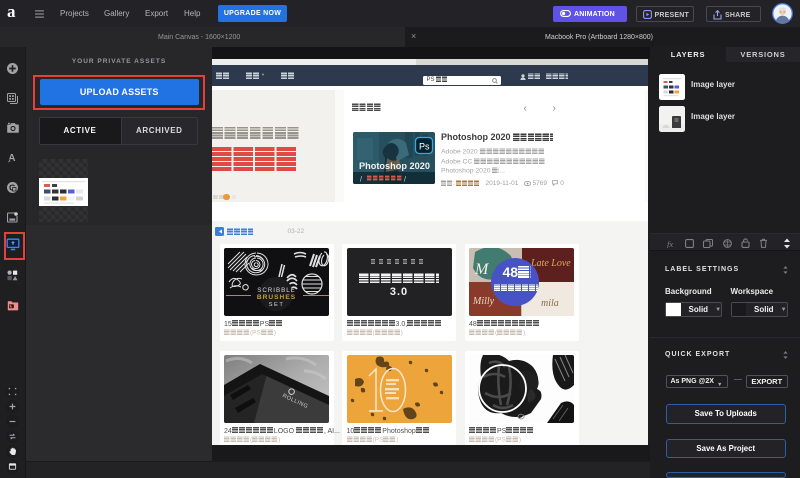  What do you see at coordinates (483, 301) in the screenshot?
I see `svg-text: Milly` at bounding box center [483, 301].